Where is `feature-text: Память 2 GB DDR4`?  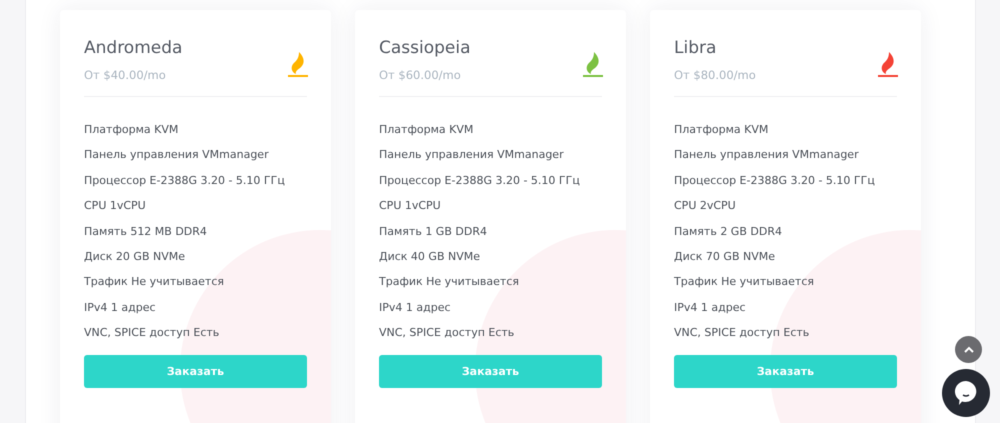 feature-text: Память 2 GB DDR4 is located at coordinates (728, 232).